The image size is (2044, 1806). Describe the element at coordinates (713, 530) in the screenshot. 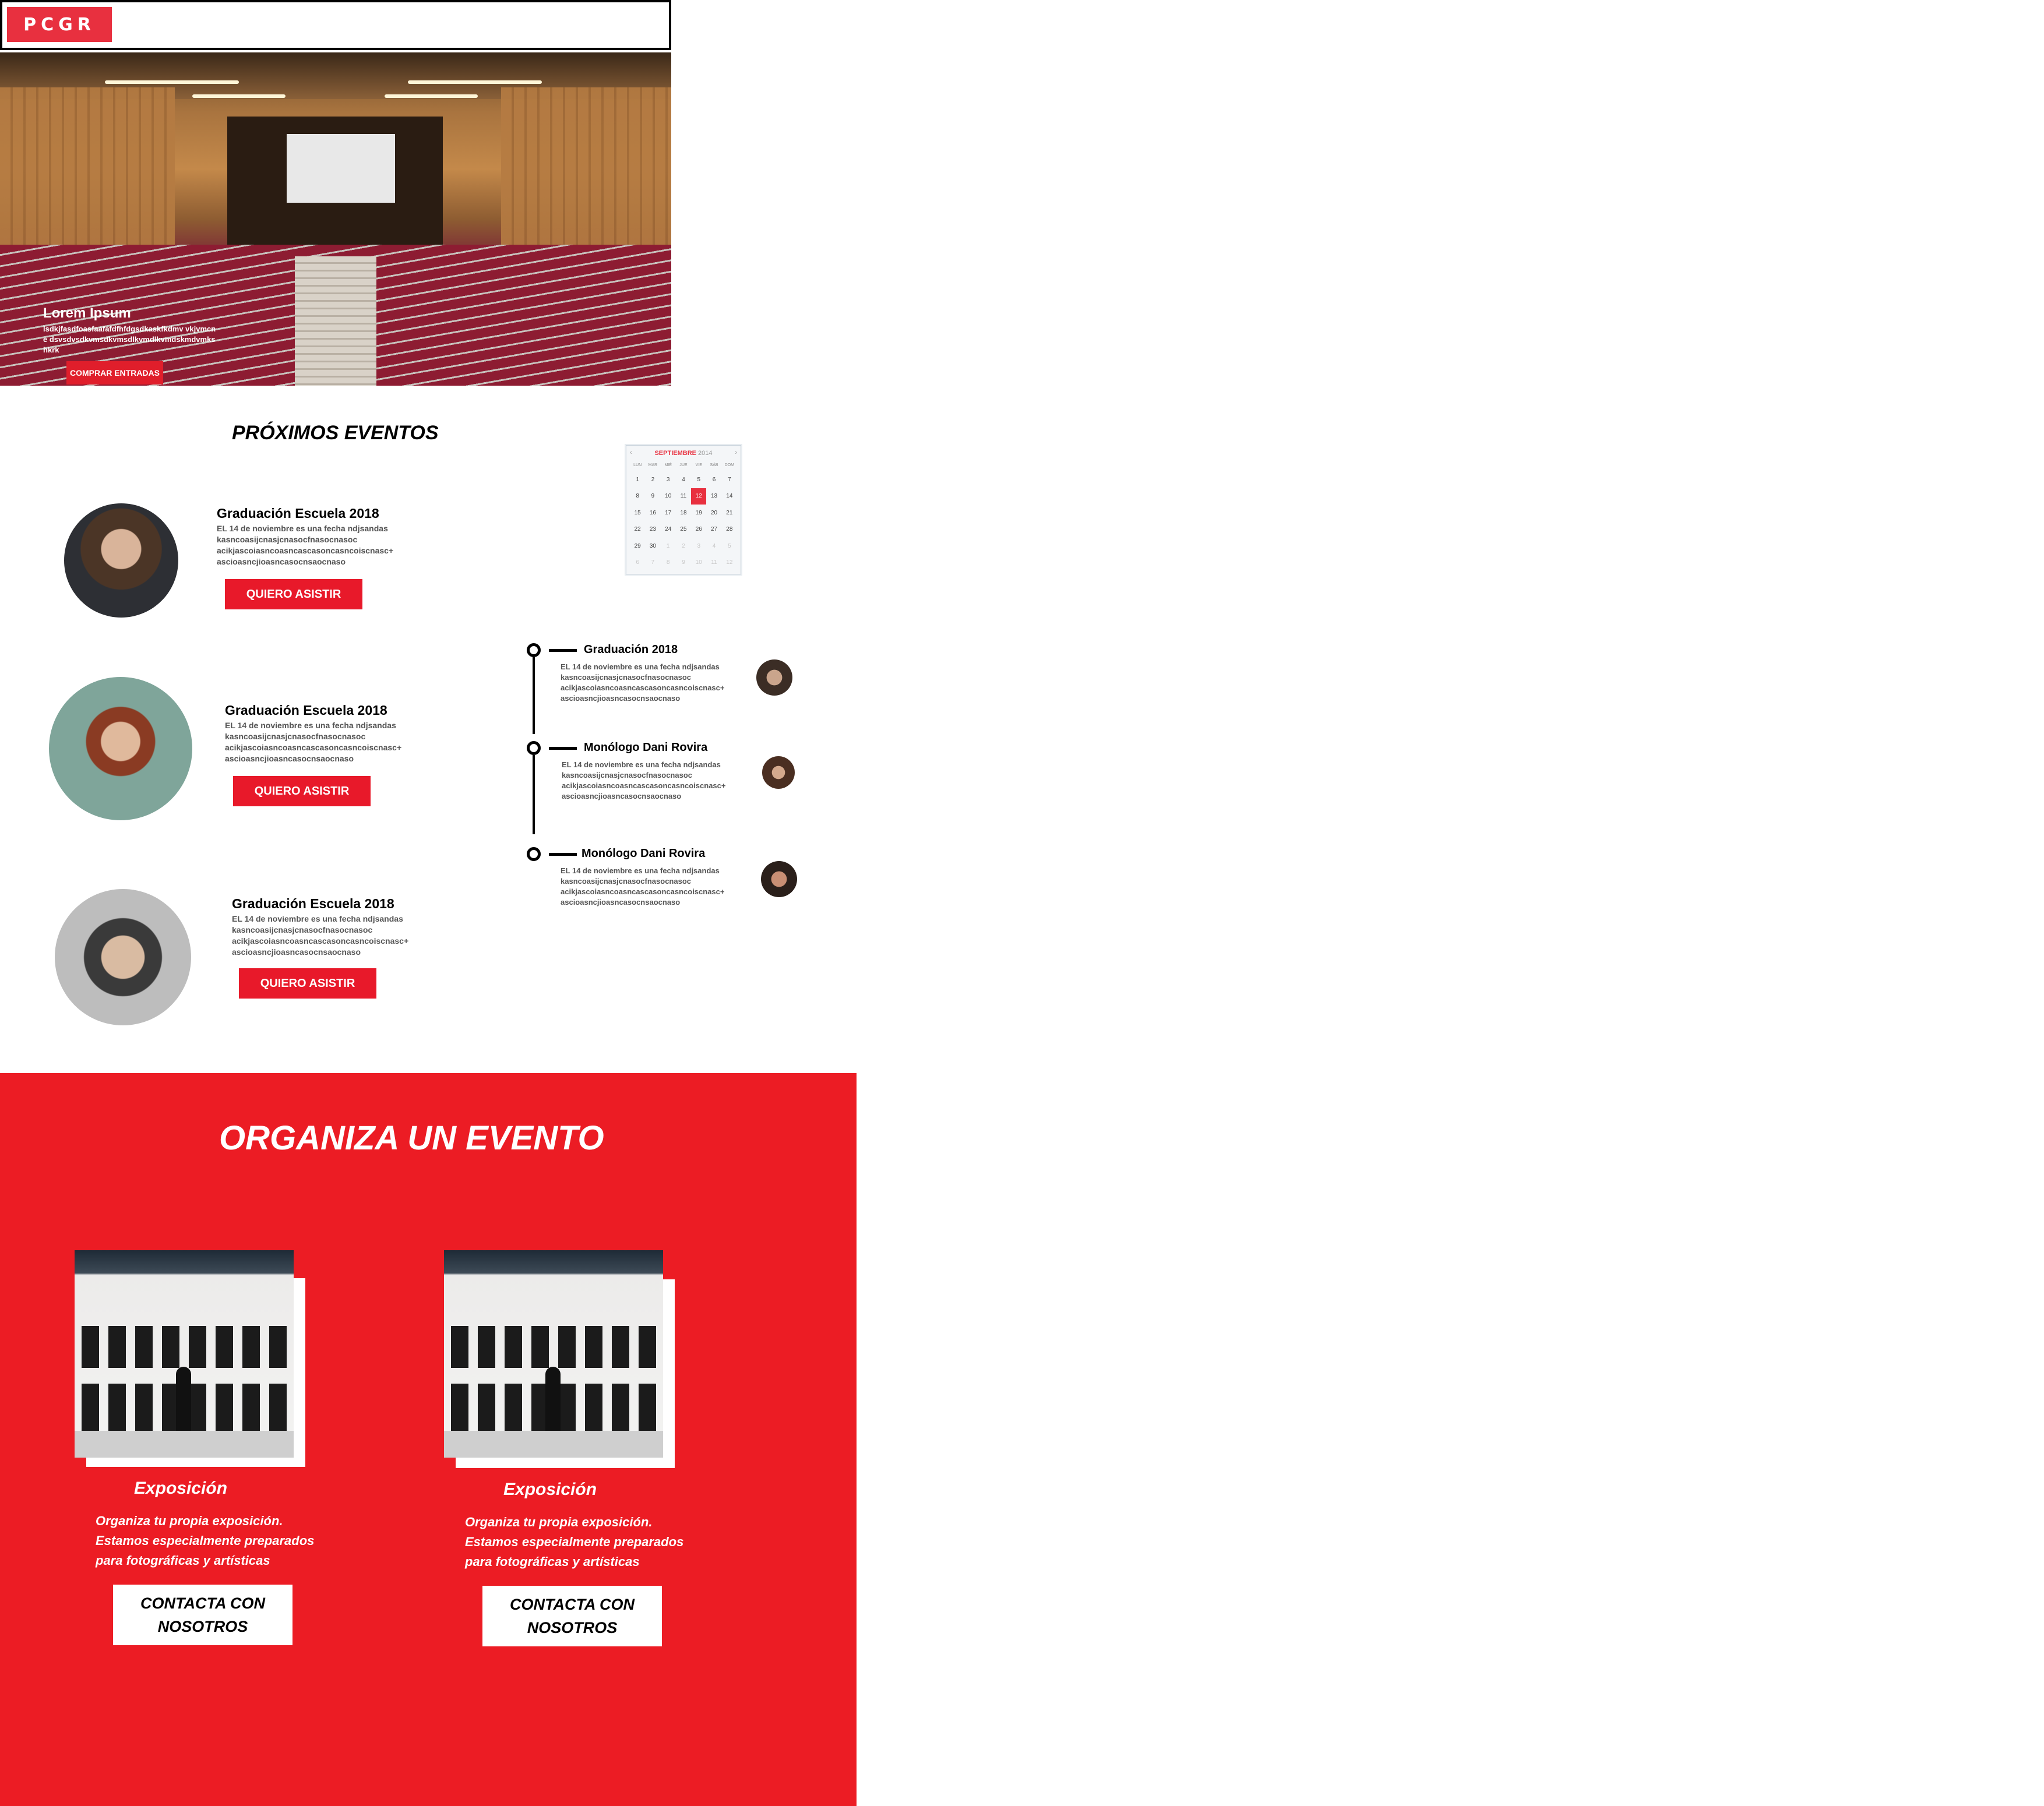

I see `calendar-day: 27` at that location.